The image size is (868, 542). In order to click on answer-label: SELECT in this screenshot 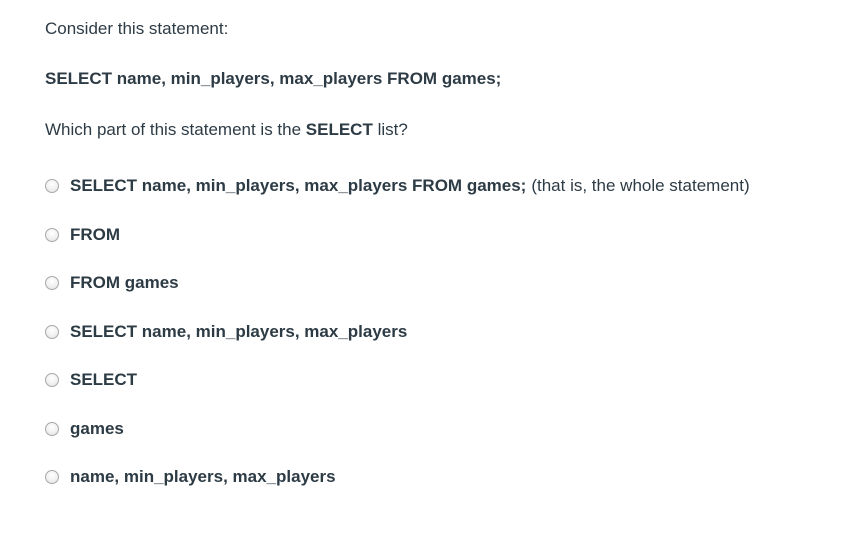, I will do `click(103, 380)`.